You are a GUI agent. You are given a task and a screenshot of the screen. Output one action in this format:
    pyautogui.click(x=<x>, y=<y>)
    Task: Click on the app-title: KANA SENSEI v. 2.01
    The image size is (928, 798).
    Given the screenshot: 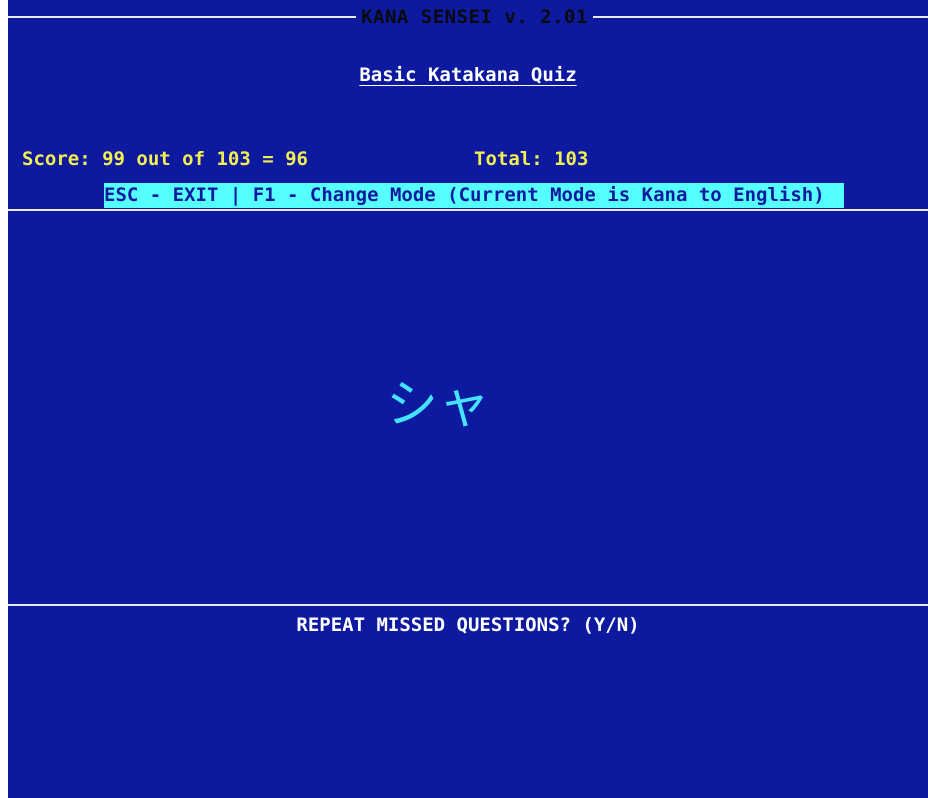 What is the action you would take?
    pyautogui.click(x=474, y=17)
    